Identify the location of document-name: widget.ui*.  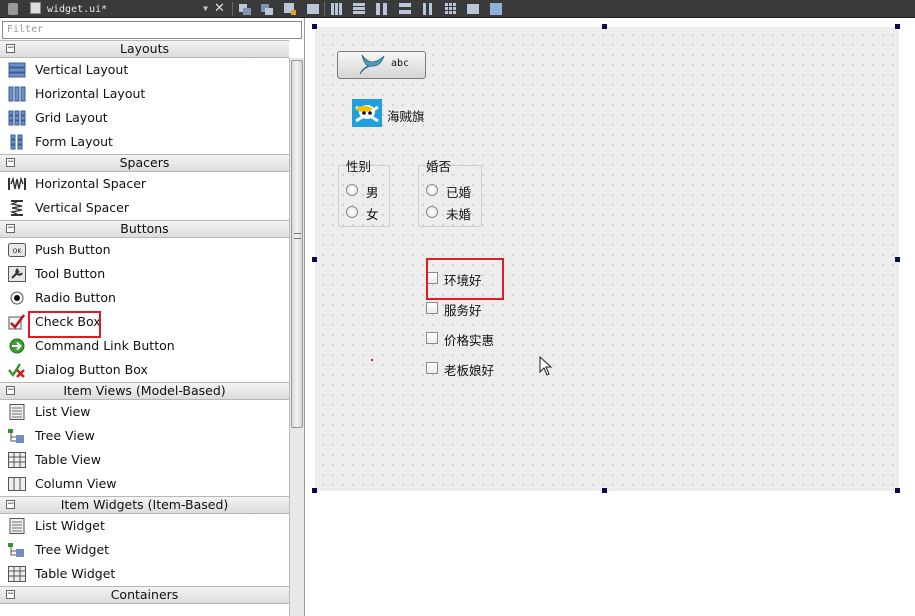
(77, 9).